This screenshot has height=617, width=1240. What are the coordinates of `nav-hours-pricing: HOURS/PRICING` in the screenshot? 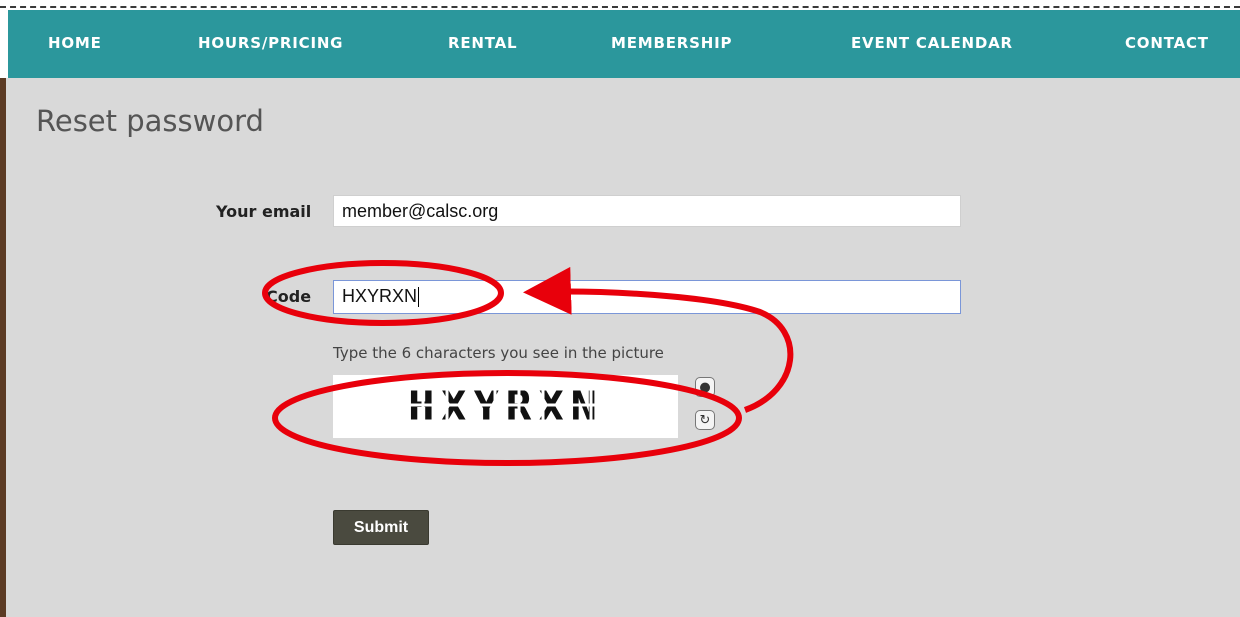 It's located at (270, 43).